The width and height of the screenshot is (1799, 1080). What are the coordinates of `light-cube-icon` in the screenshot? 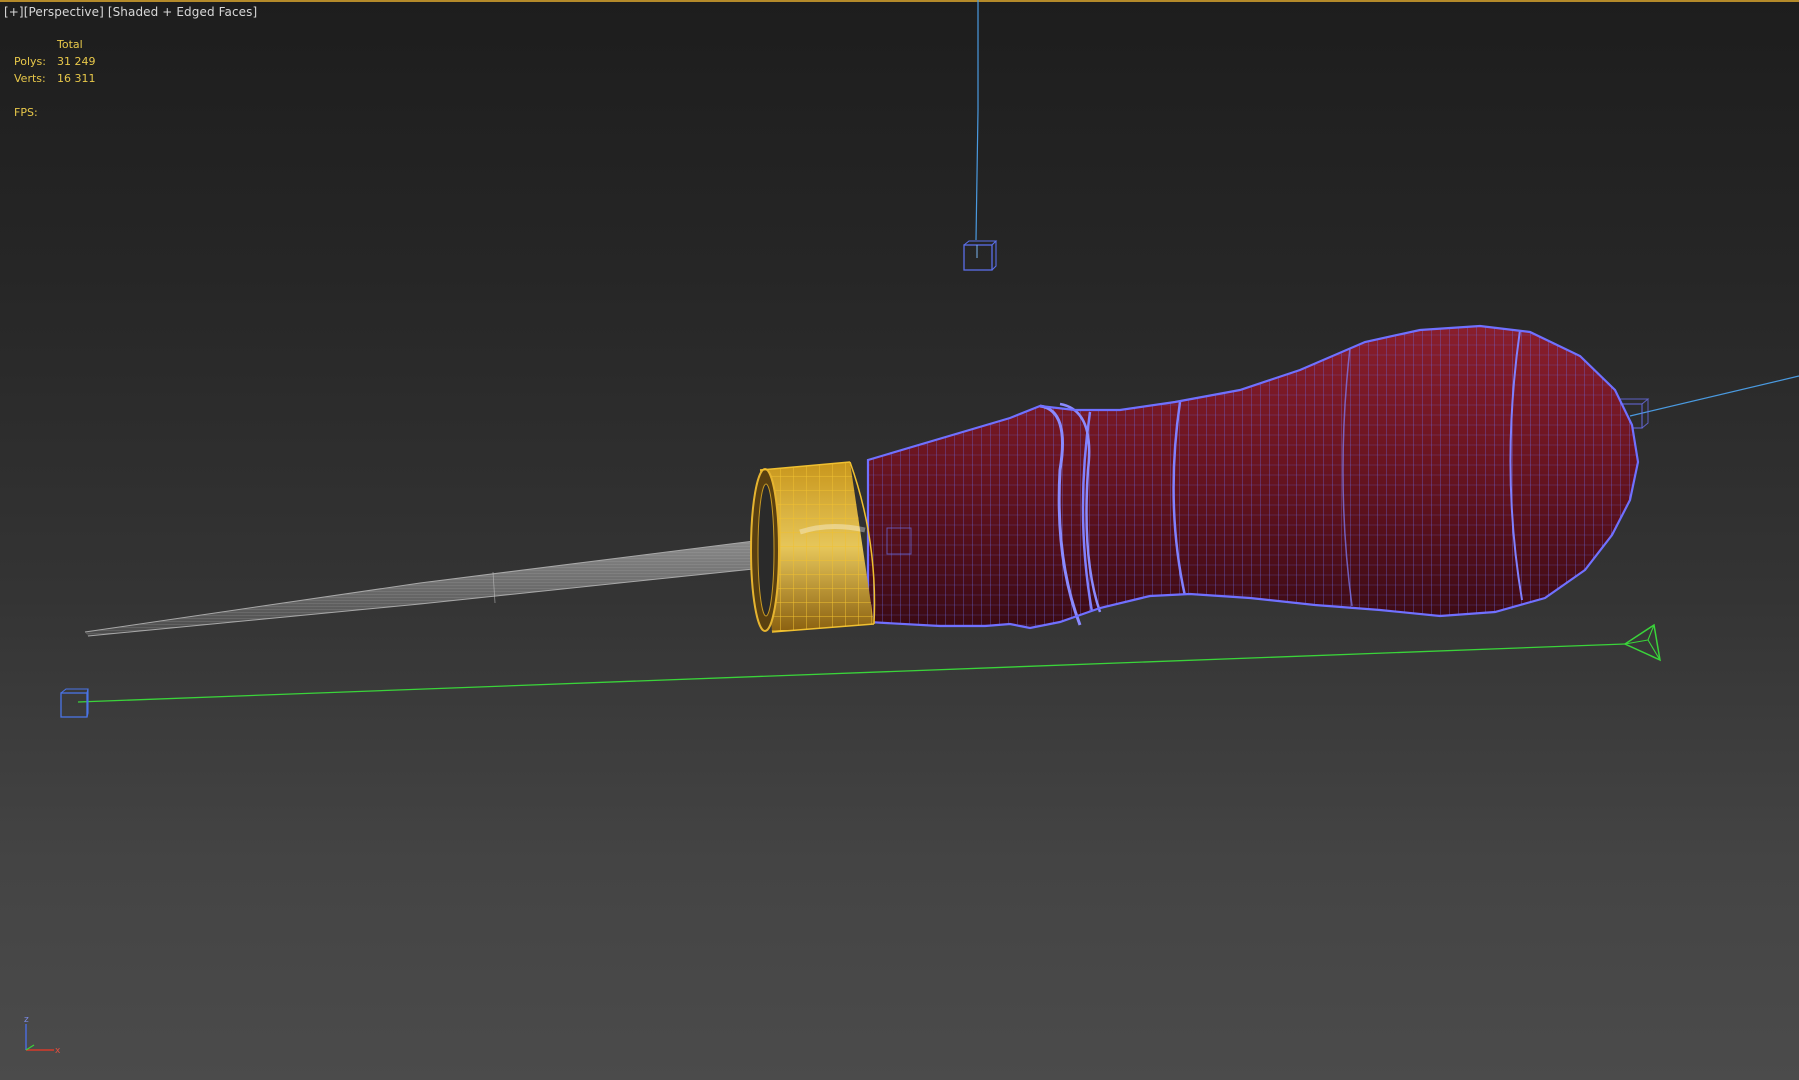 It's located at (980, 255).